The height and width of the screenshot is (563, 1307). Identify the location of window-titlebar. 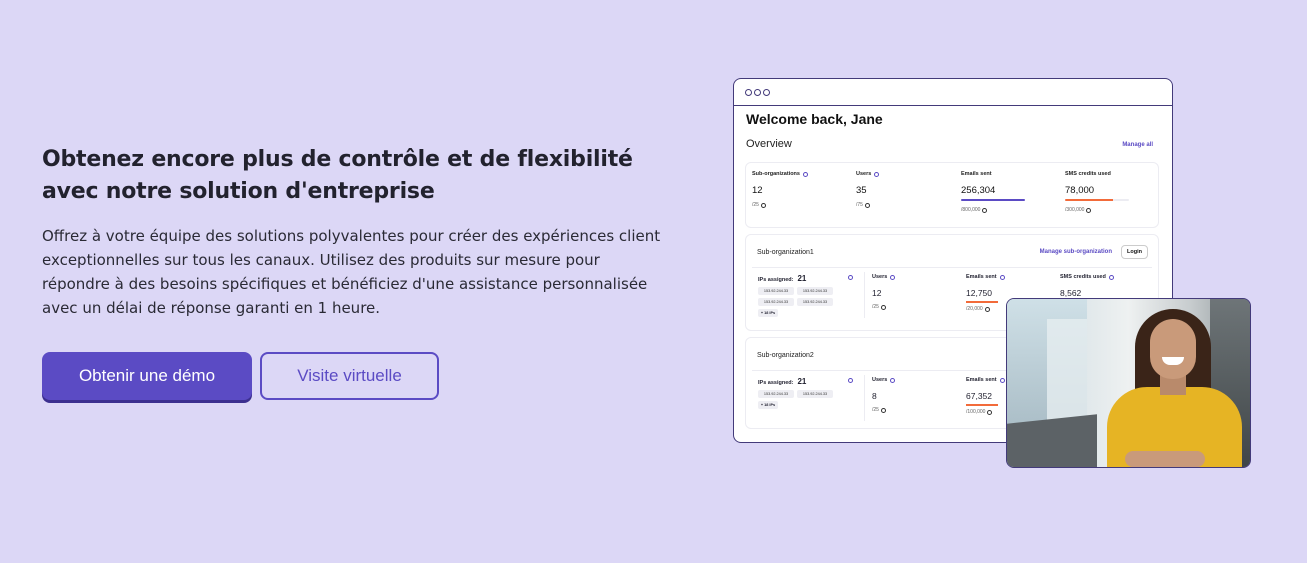
(953, 92).